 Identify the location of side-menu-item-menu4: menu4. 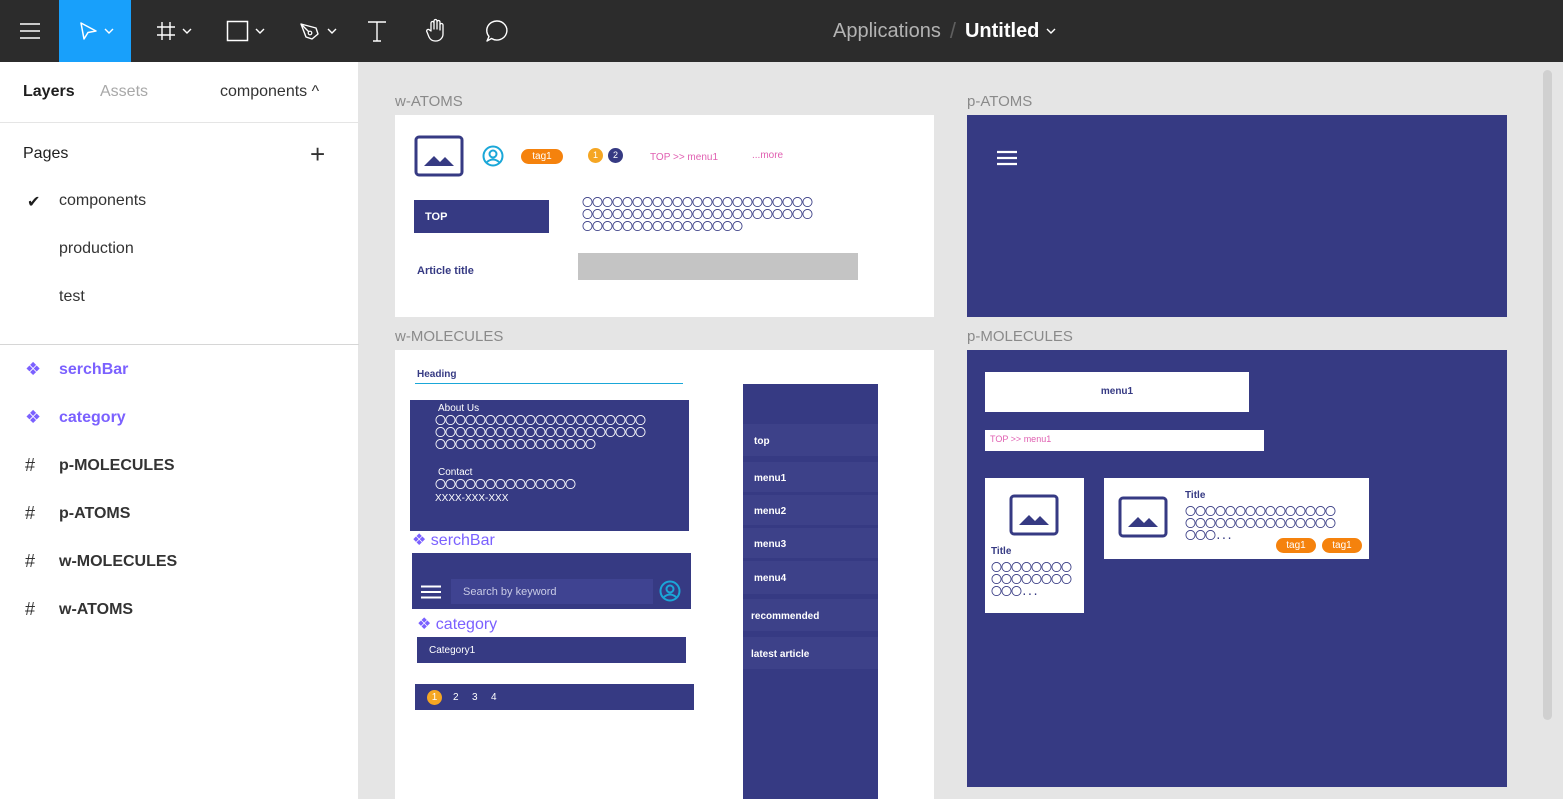
(810, 577).